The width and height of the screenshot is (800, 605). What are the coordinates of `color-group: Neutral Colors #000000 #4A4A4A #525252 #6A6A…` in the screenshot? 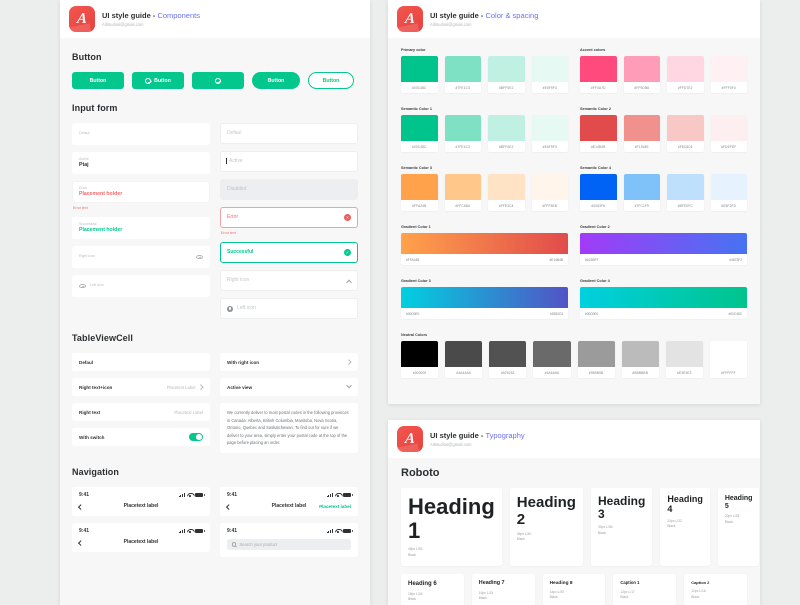 It's located at (574, 355).